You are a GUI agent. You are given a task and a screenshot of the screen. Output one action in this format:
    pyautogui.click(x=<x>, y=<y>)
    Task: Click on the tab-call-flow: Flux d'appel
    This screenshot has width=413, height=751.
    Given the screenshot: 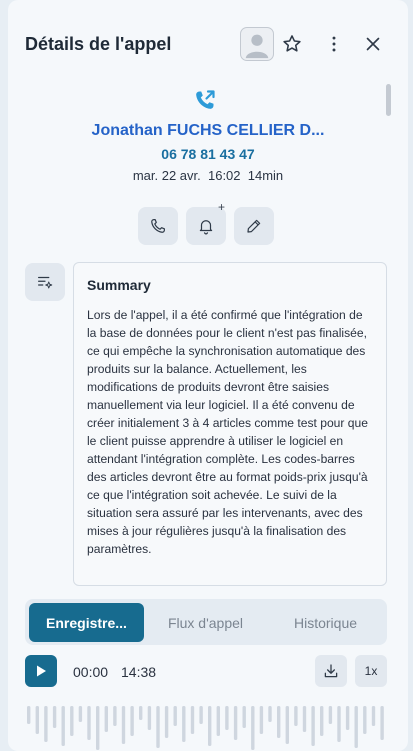 What is the action you would take?
    pyautogui.click(x=205, y=622)
    